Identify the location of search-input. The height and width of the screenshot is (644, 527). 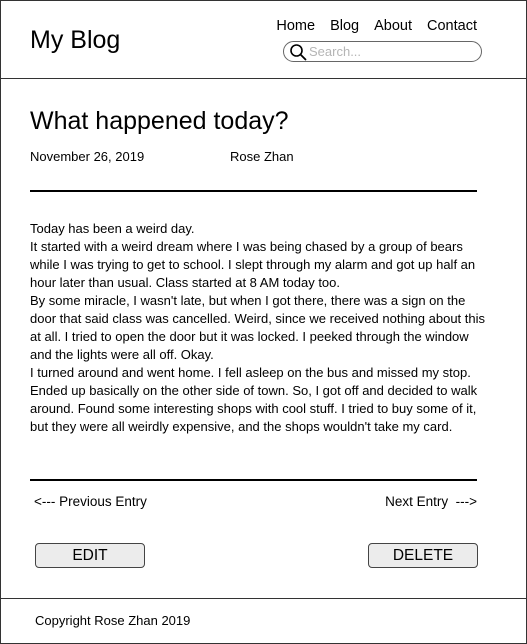
(388, 51).